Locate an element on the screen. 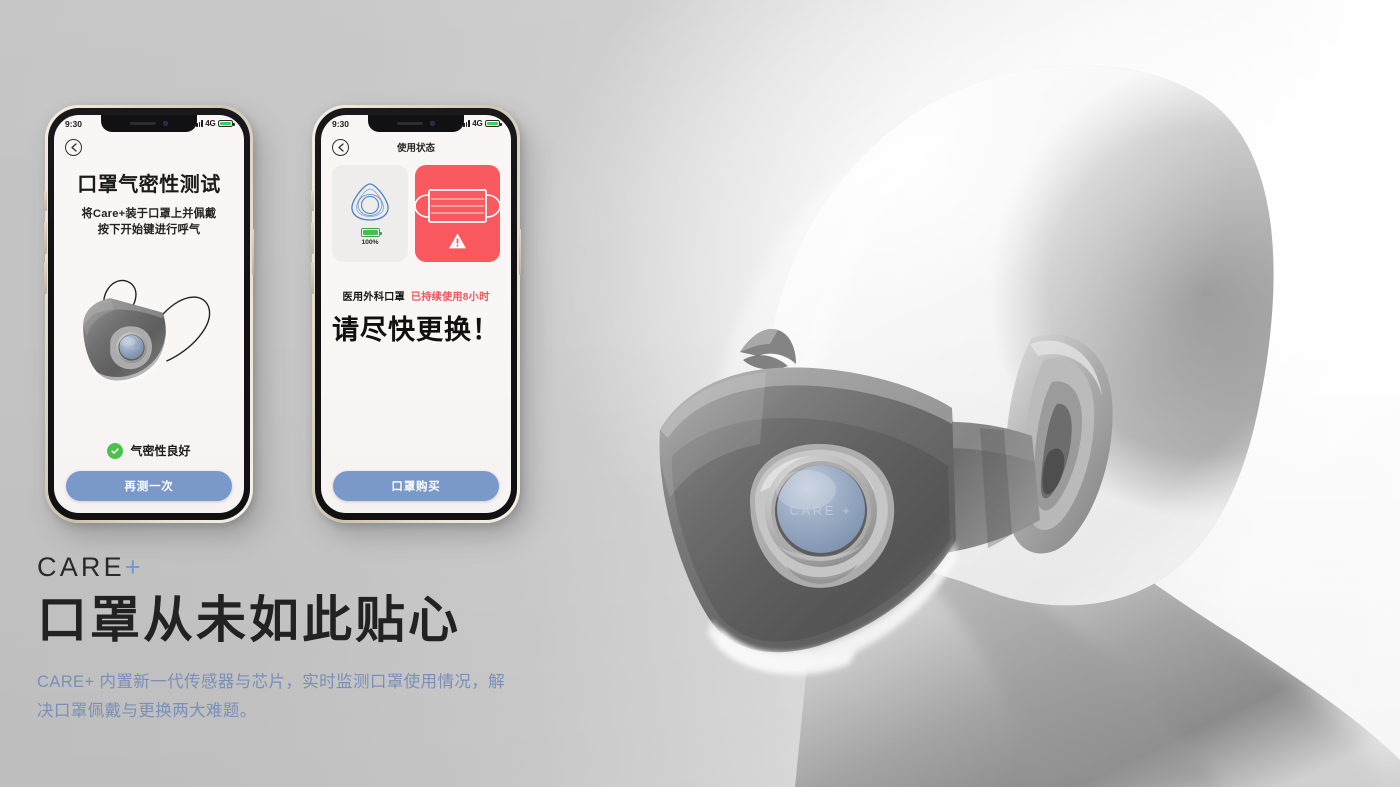 The width and height of the screenshot is (1400, 787). mask-product-illustration: CARE + is located at coordinates (149, 341).